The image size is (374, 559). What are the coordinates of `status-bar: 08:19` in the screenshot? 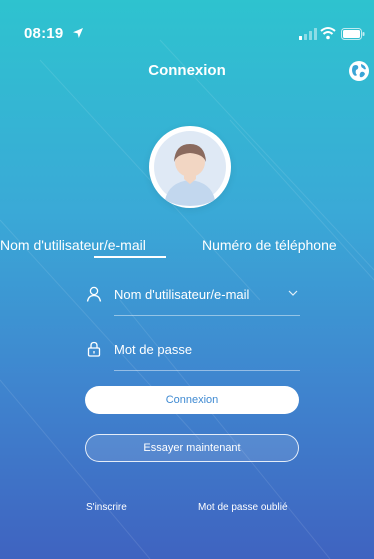 It's located at (187, 22).